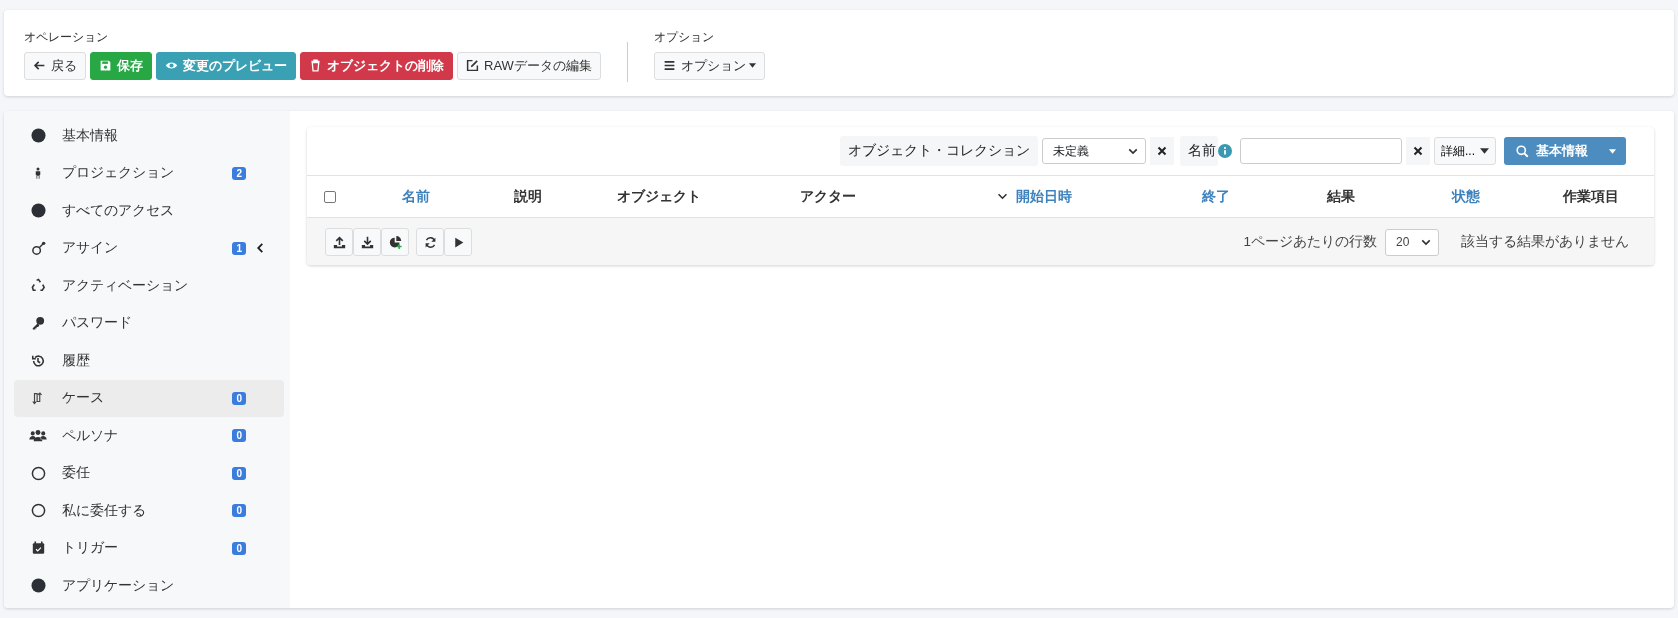 The image size is (1678, 618). What do you see at coordinates (239, 248) in the screenshot?
I see `count-badge: 1` at bounding box center [239, 248].